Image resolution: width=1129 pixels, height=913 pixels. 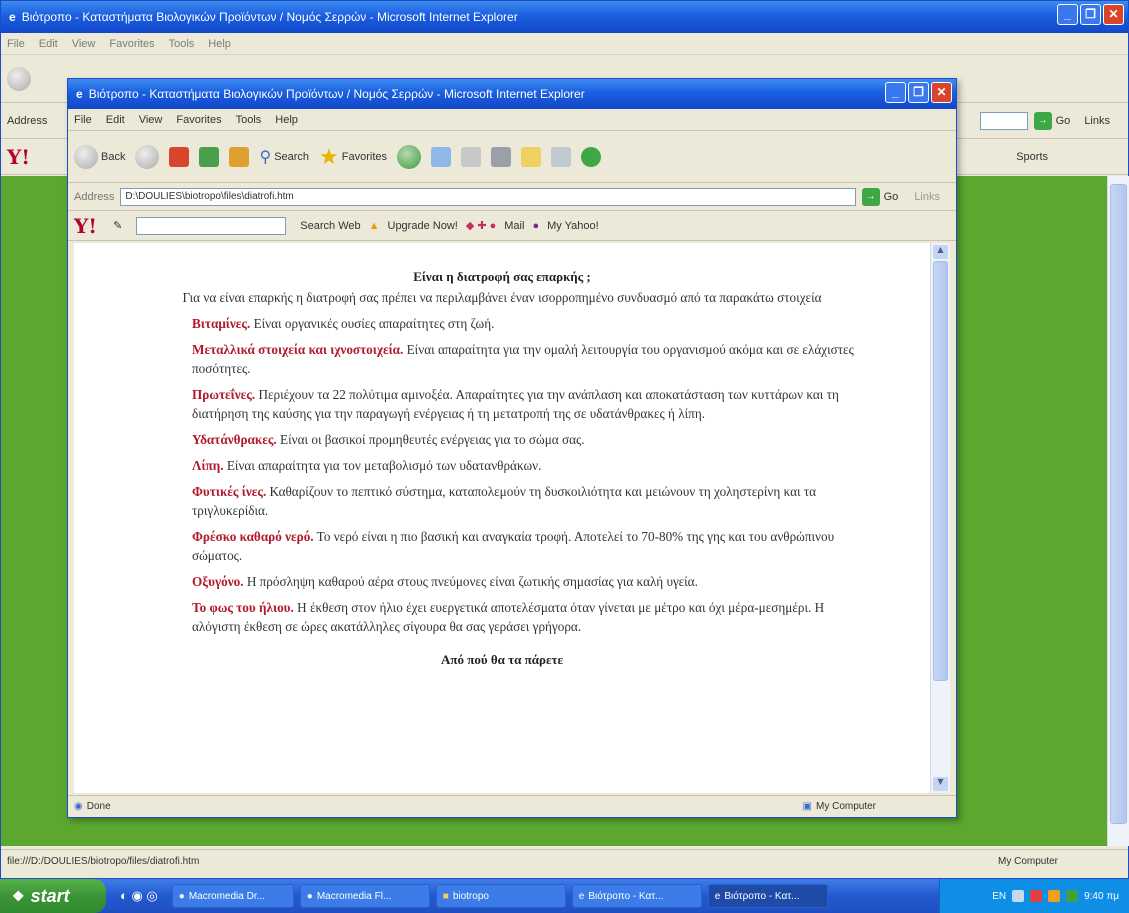 What do you see at coordinates (1063, 121) in the screenshot?
I see `outer-go-label: Go` at bounding box center [1063, 121].